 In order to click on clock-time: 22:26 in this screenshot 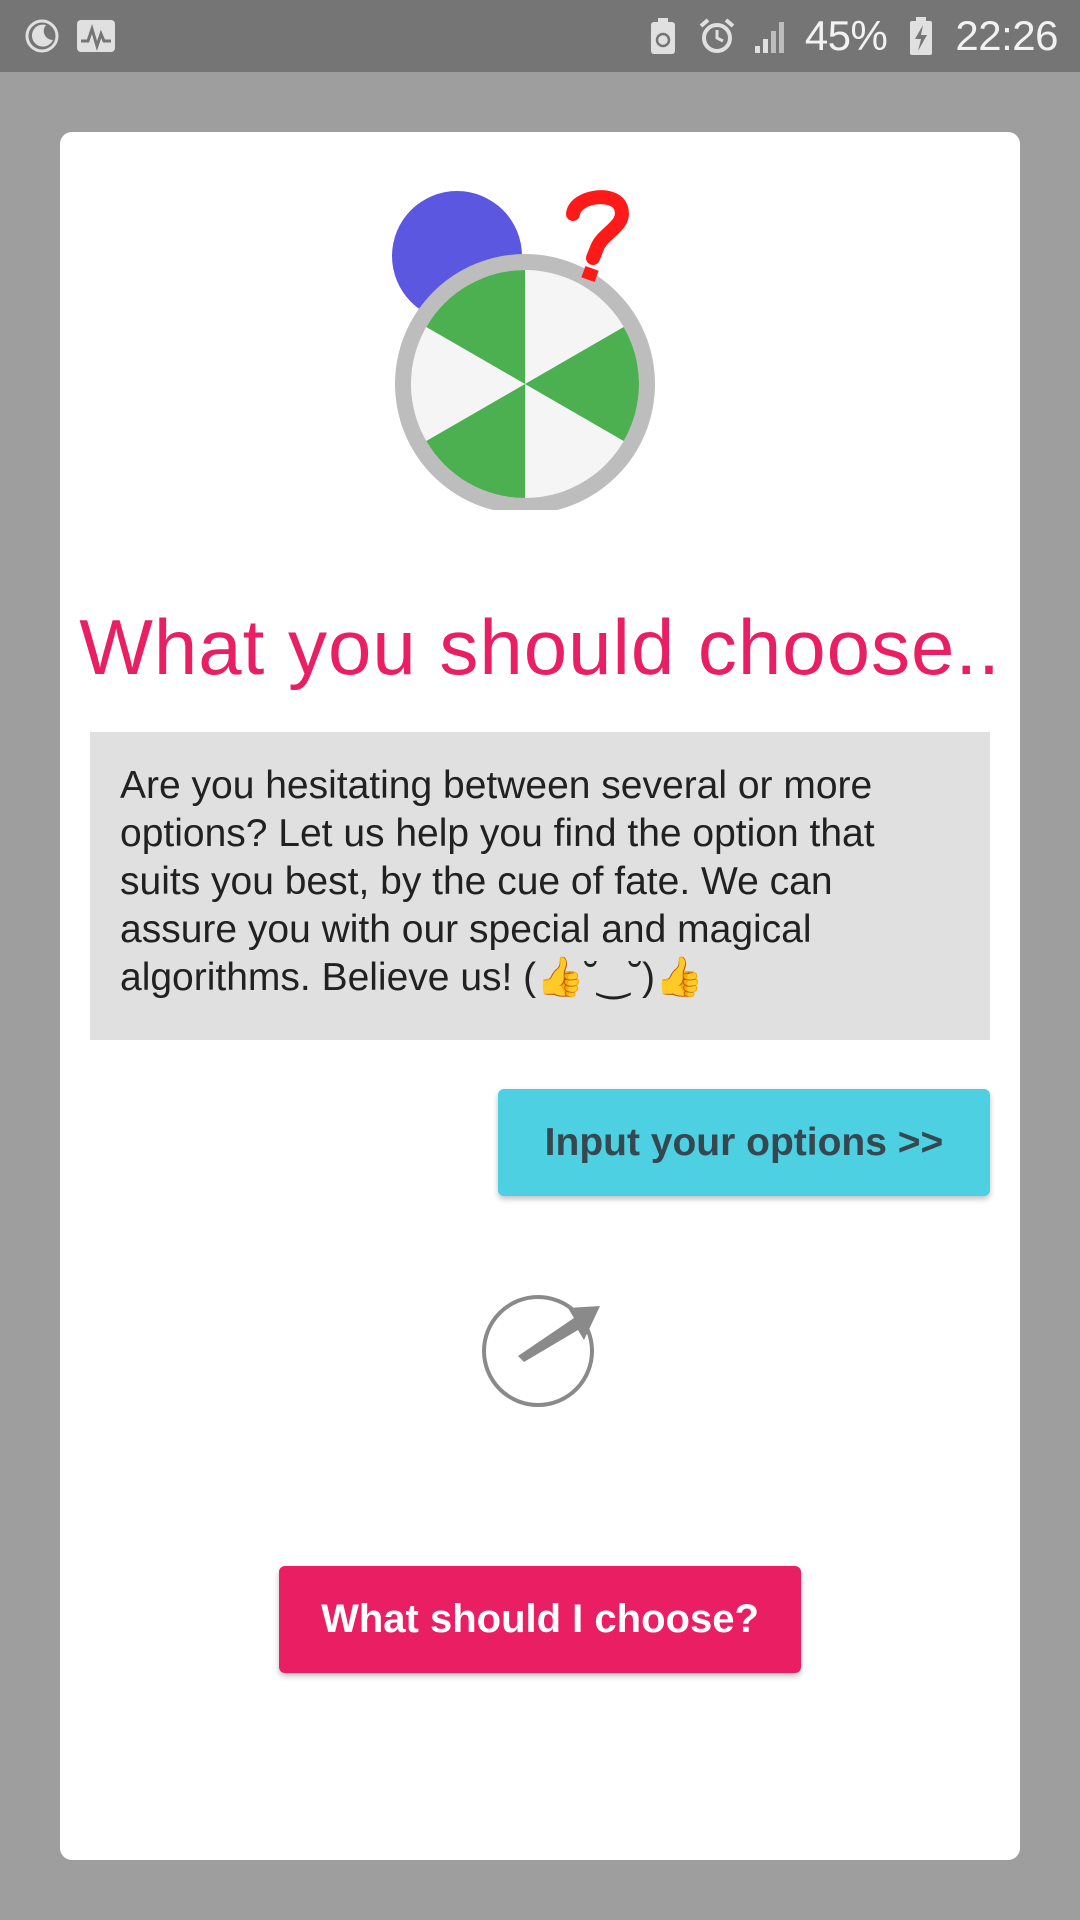, I will do `click(1006, 35)`.